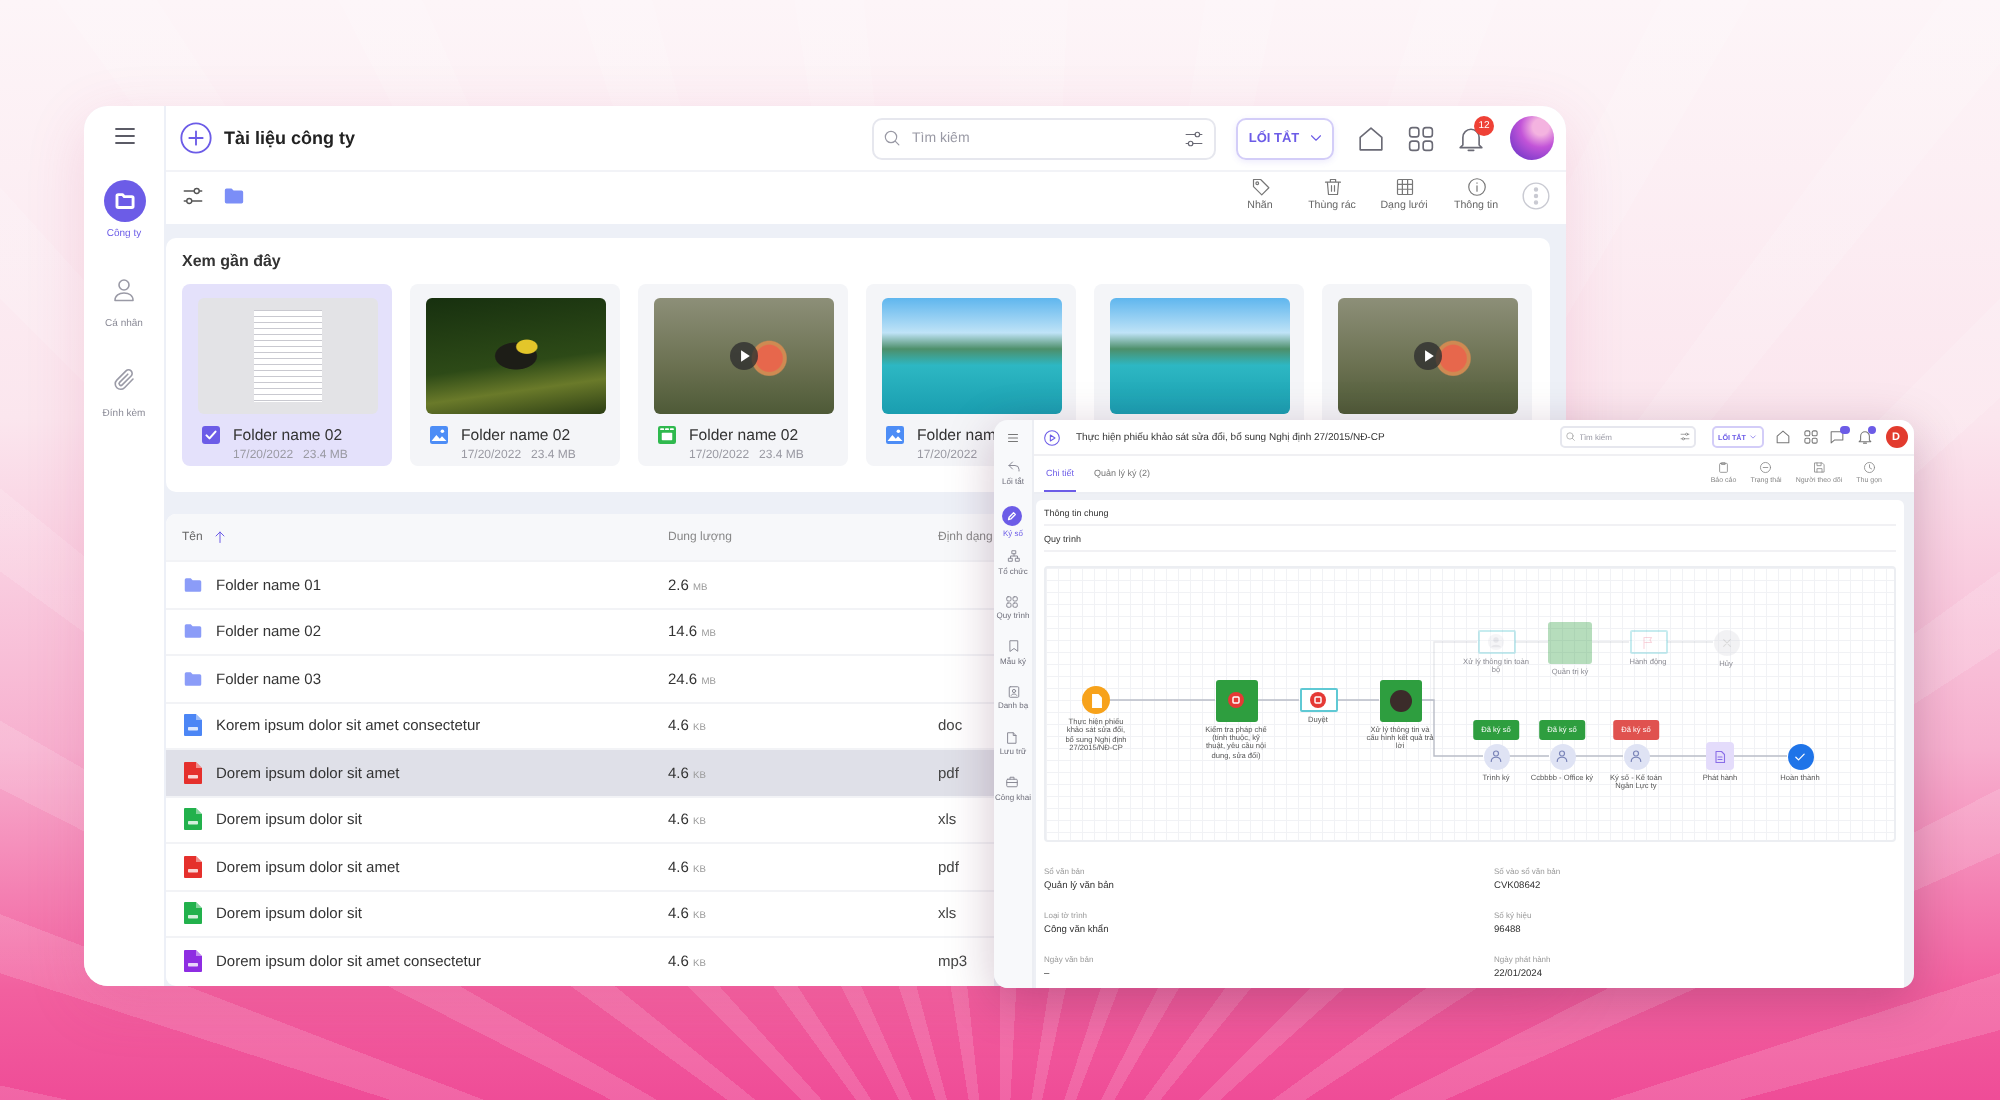  I want to click on cancel-node, so click(1726, 642).